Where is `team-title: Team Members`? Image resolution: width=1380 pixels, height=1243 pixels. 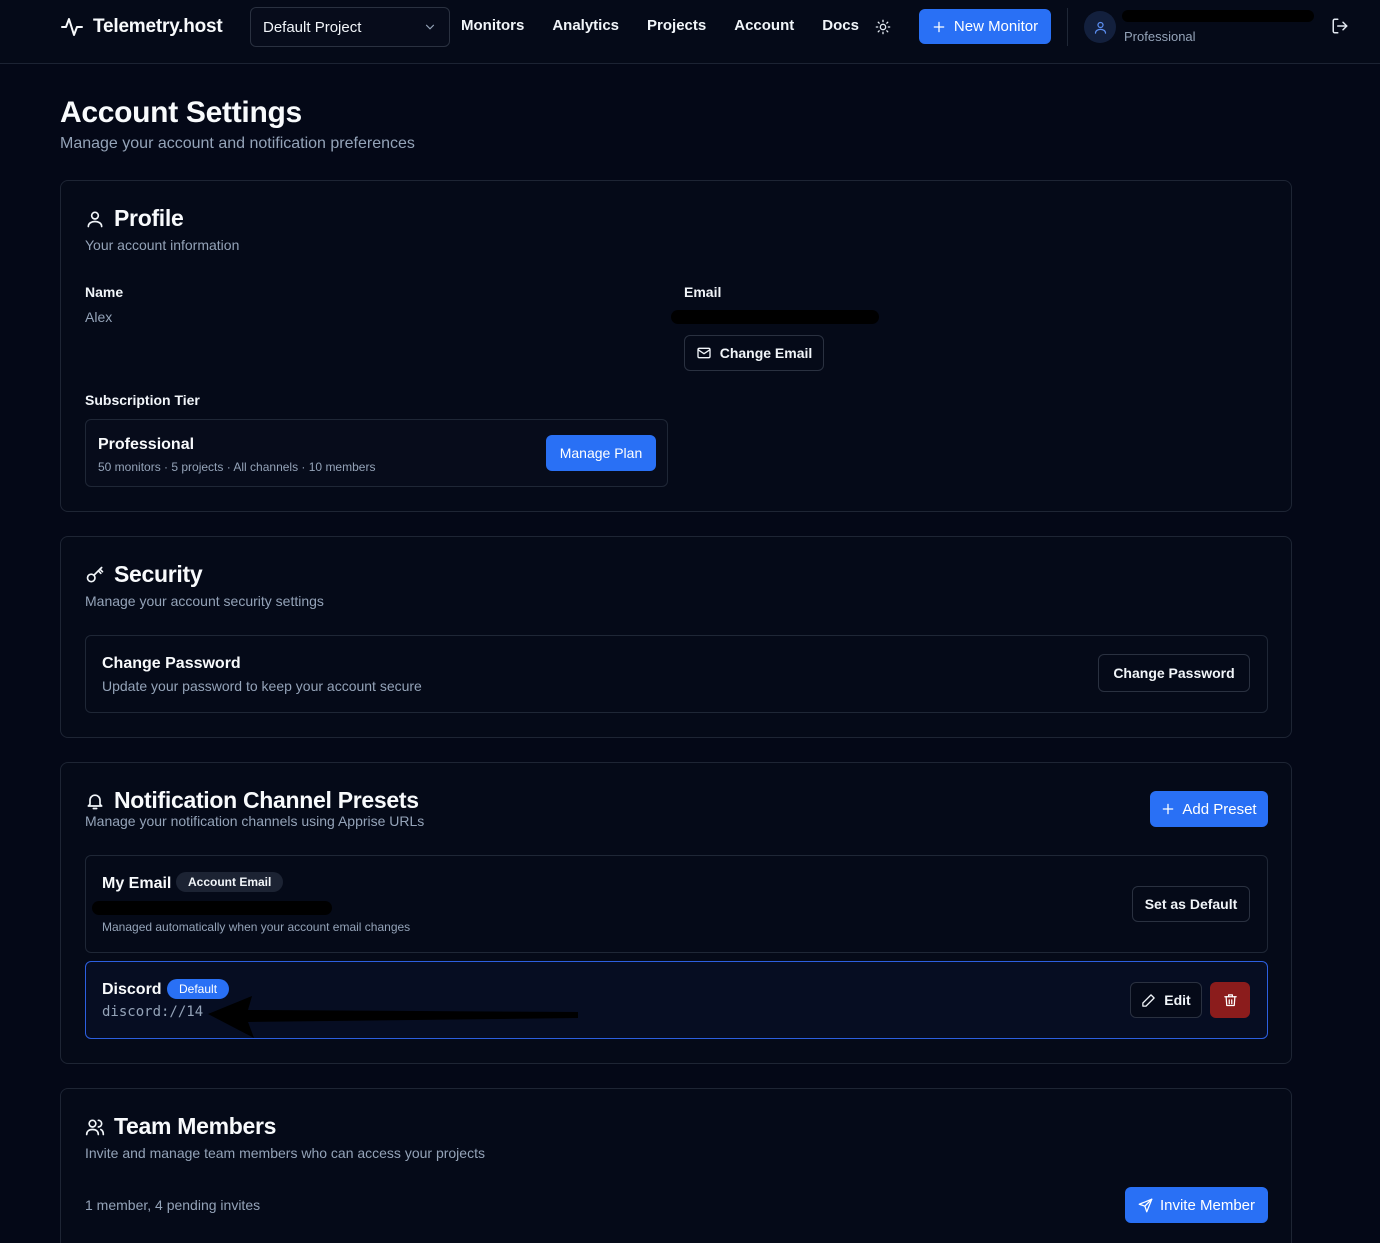 team-title: Team Members is located at coordinates (180, 1126).